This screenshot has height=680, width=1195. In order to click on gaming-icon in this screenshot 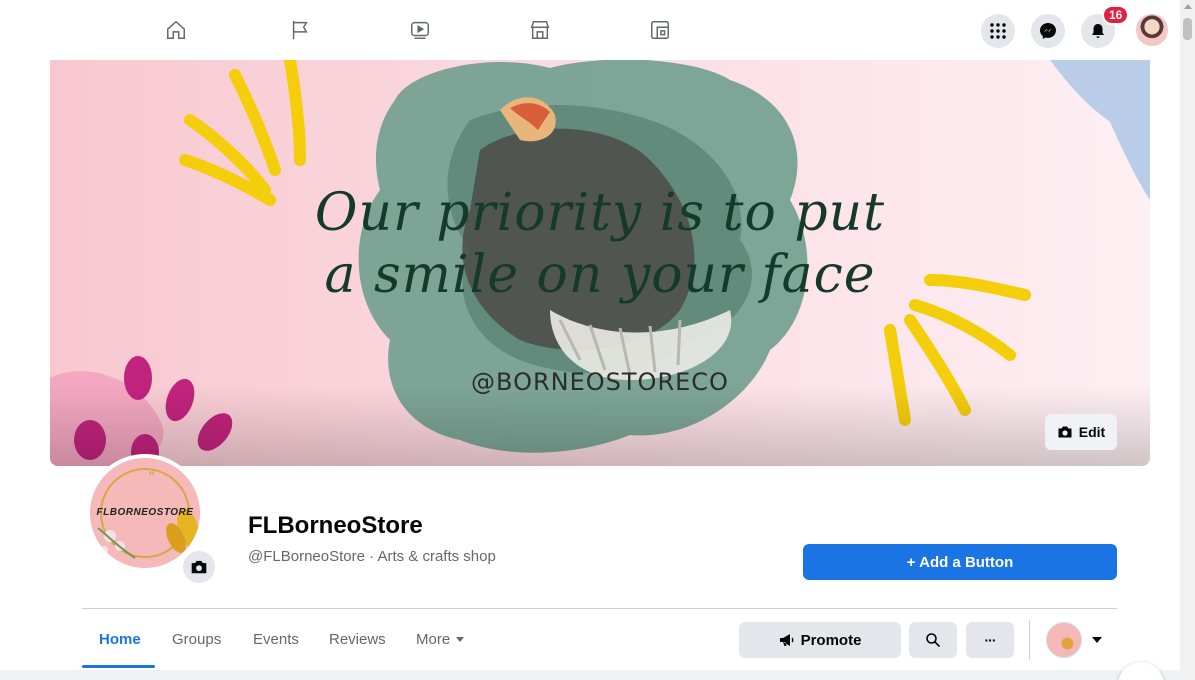, I will do `click(660, 30)`.